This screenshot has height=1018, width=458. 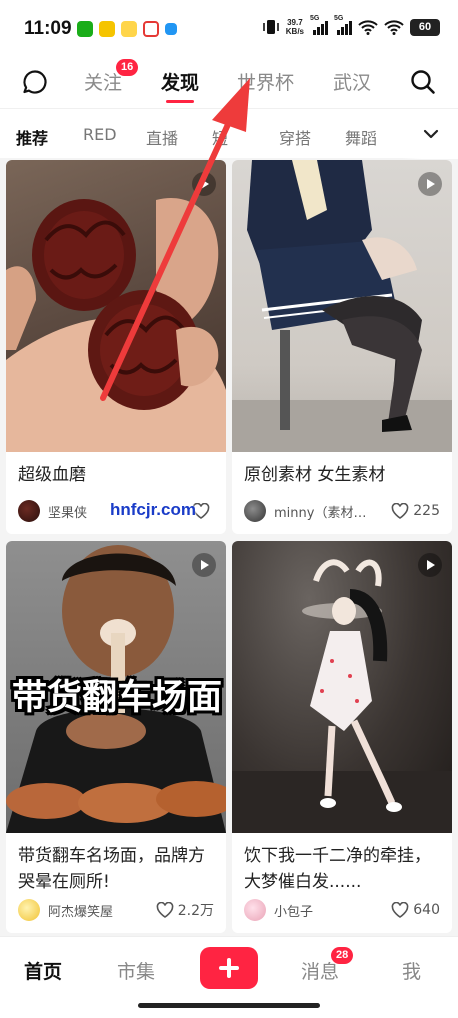 What do you see at coordinates (294, 31) in the screenshot?
I see `network-speed-unit: KB/s` at bounding box center [294, 31].